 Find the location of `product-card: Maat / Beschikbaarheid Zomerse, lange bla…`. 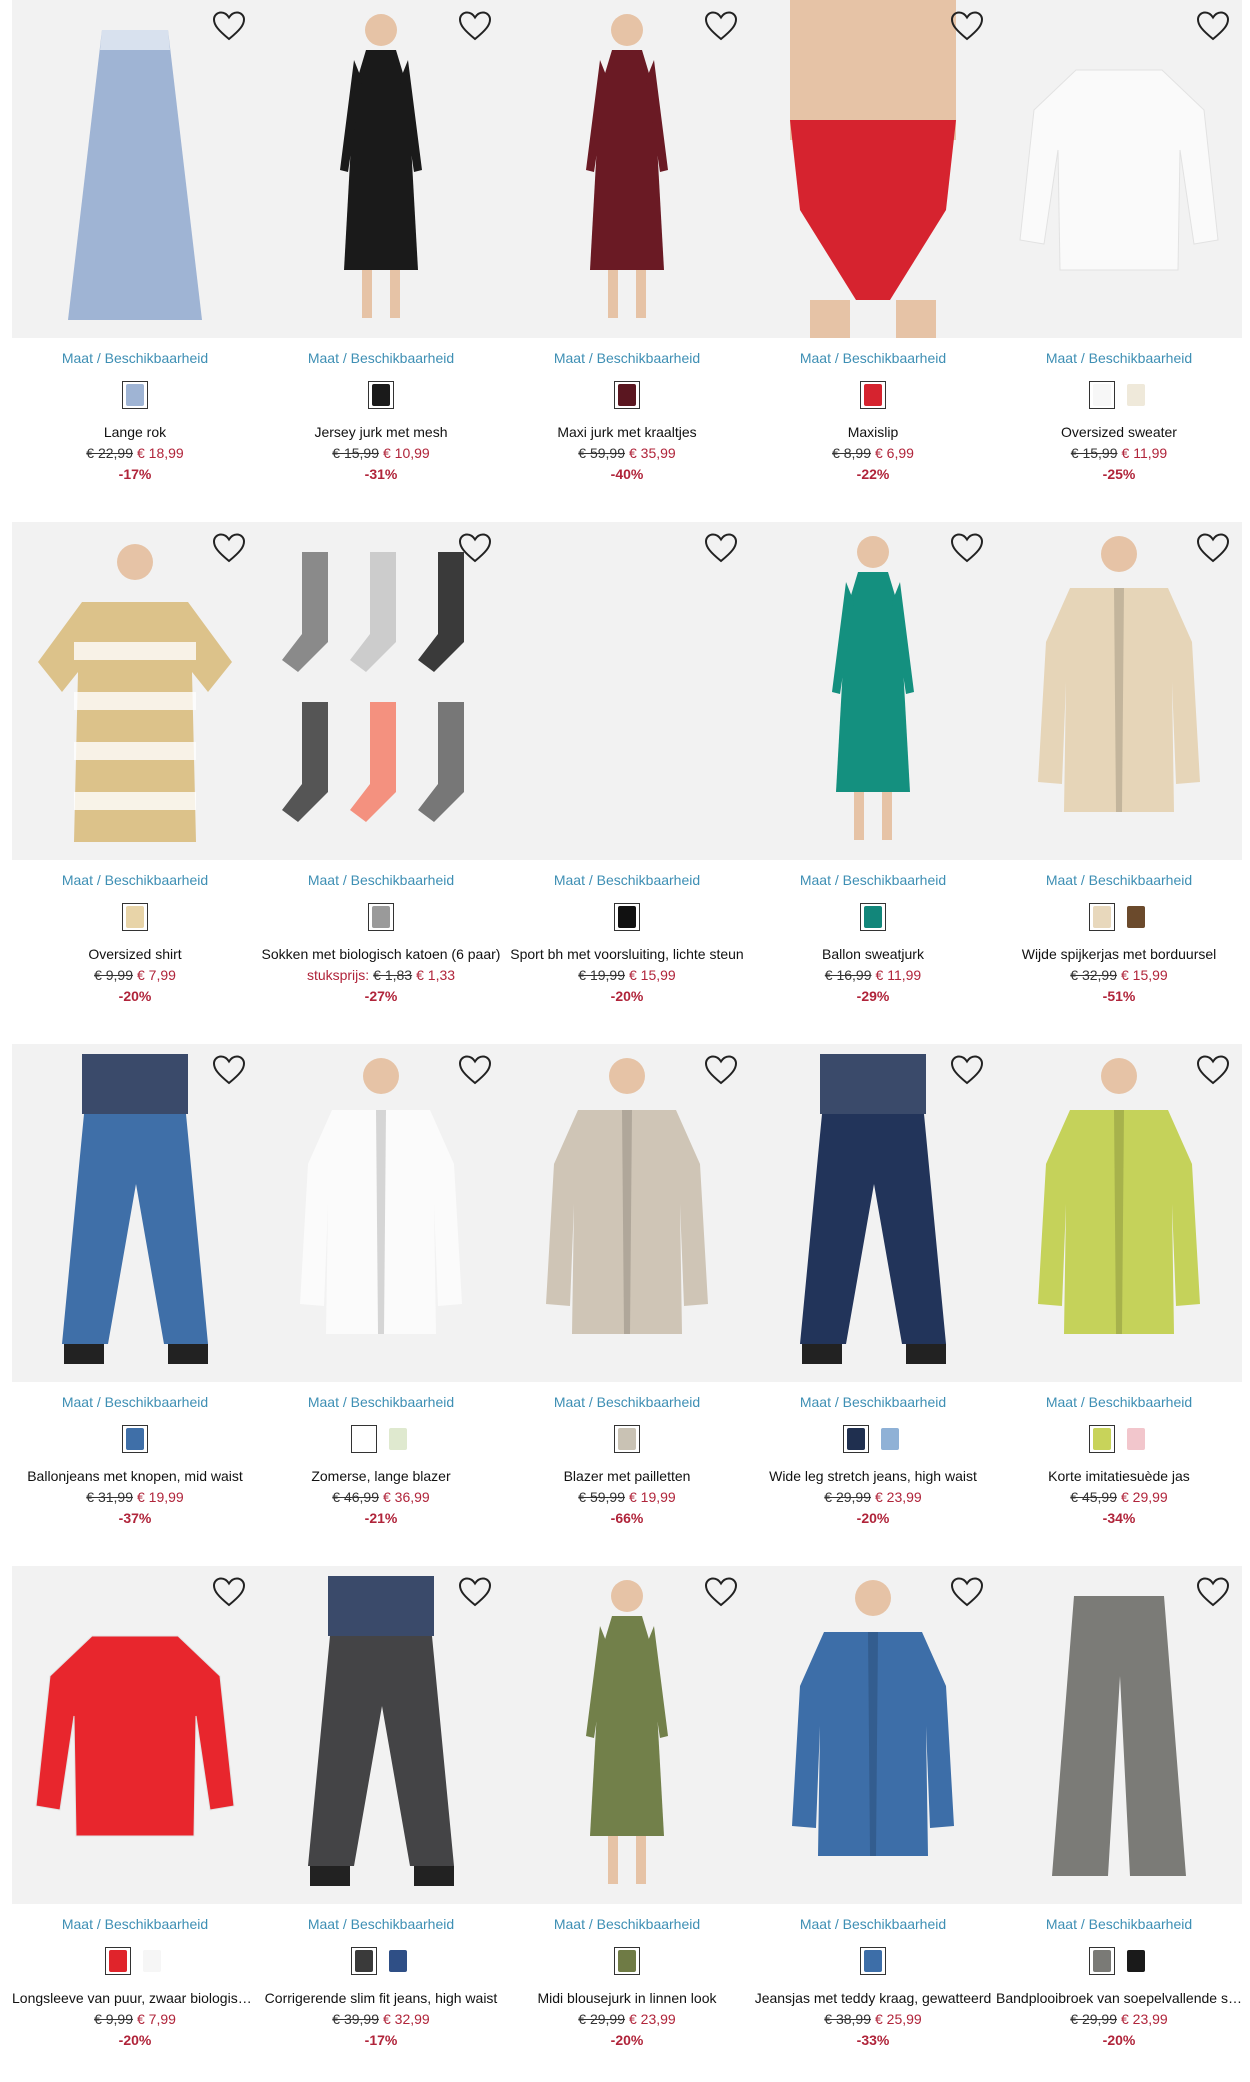

product-card: Maat / Beschikbaarheid Zomerse, lange bla… is located at coordinates (381, 1294).